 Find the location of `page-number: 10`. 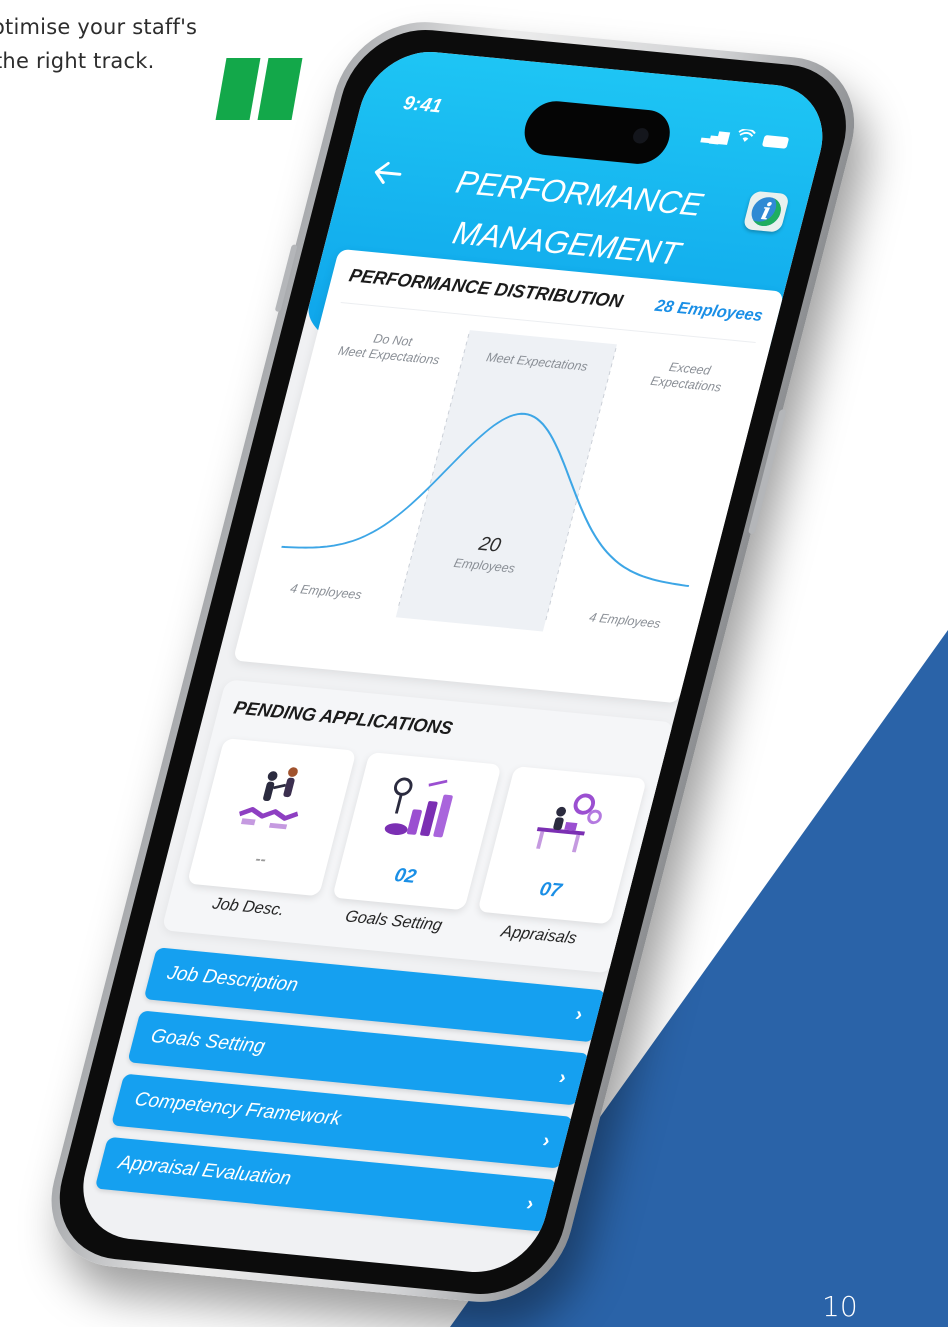

page-number: 10 is located at coordinates (840, 1306).